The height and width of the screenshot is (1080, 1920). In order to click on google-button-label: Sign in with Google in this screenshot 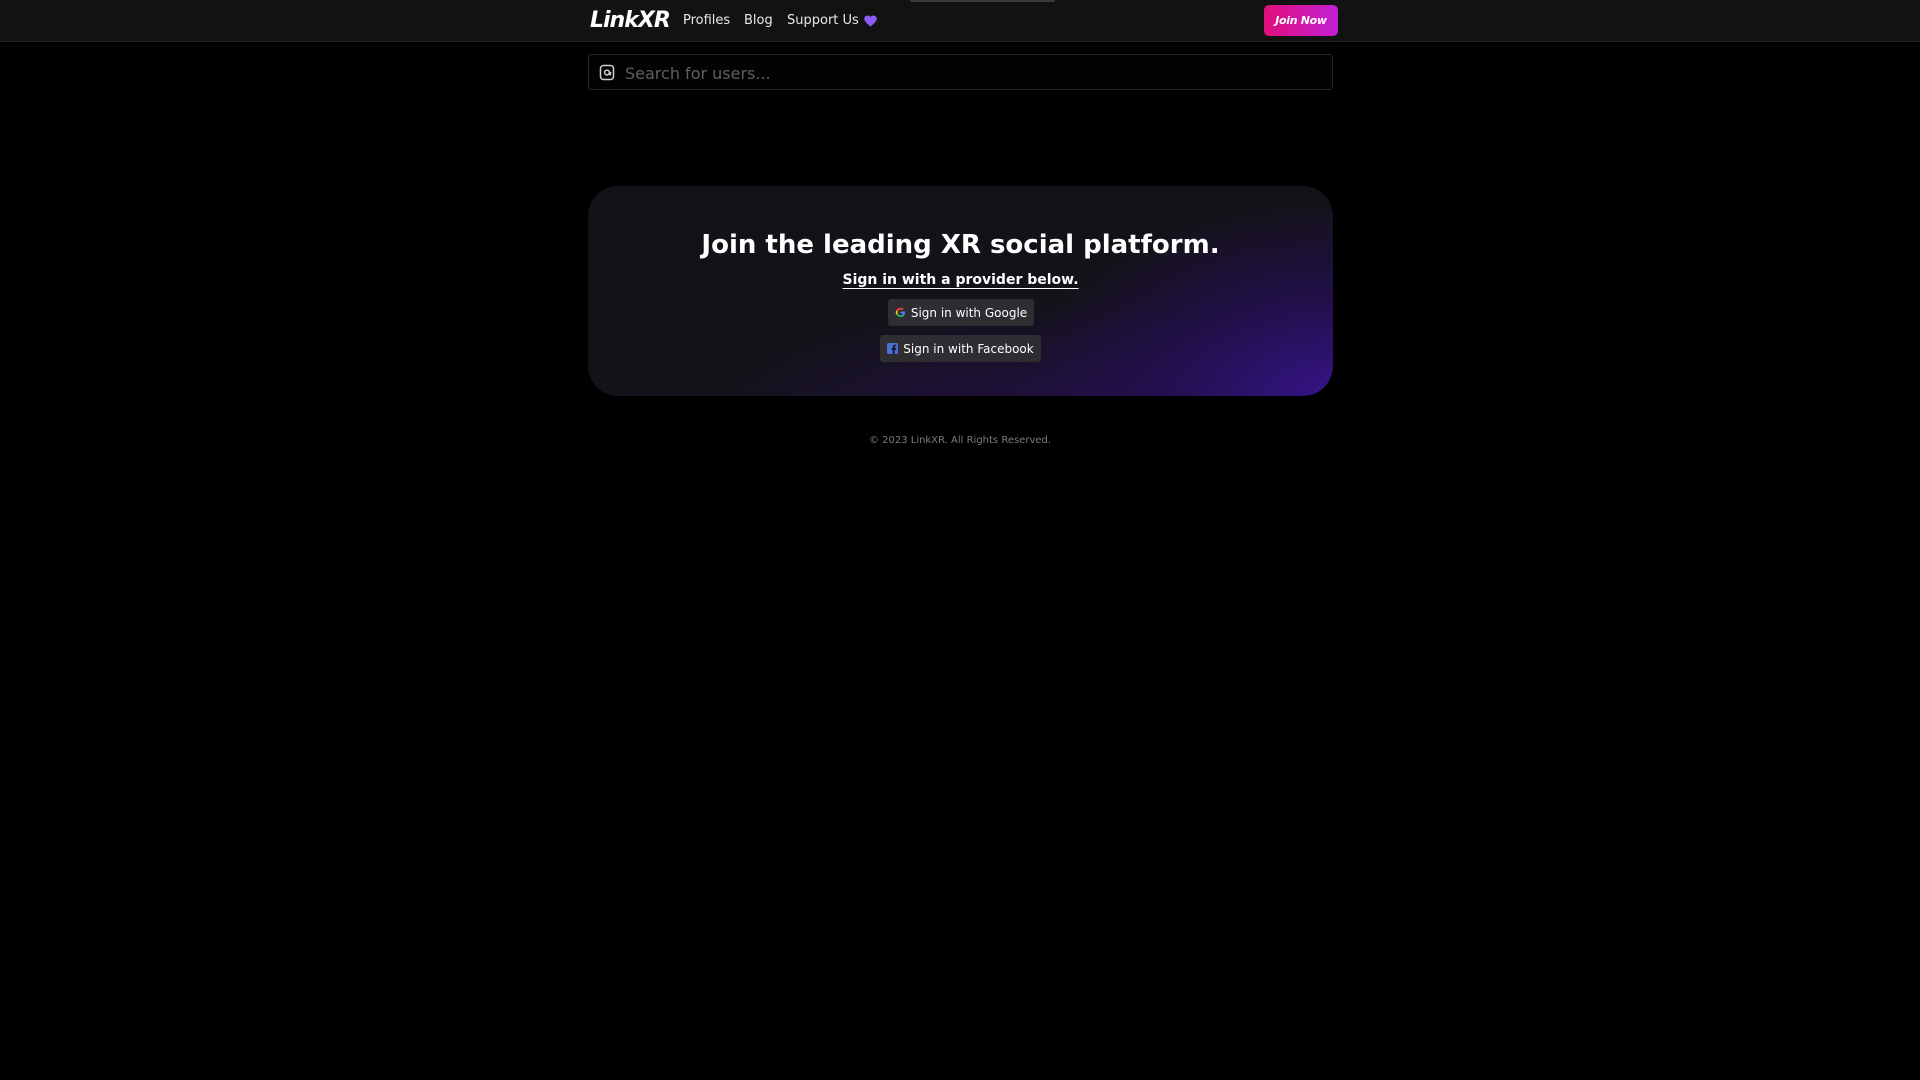, I will do `click(969, 312)`.